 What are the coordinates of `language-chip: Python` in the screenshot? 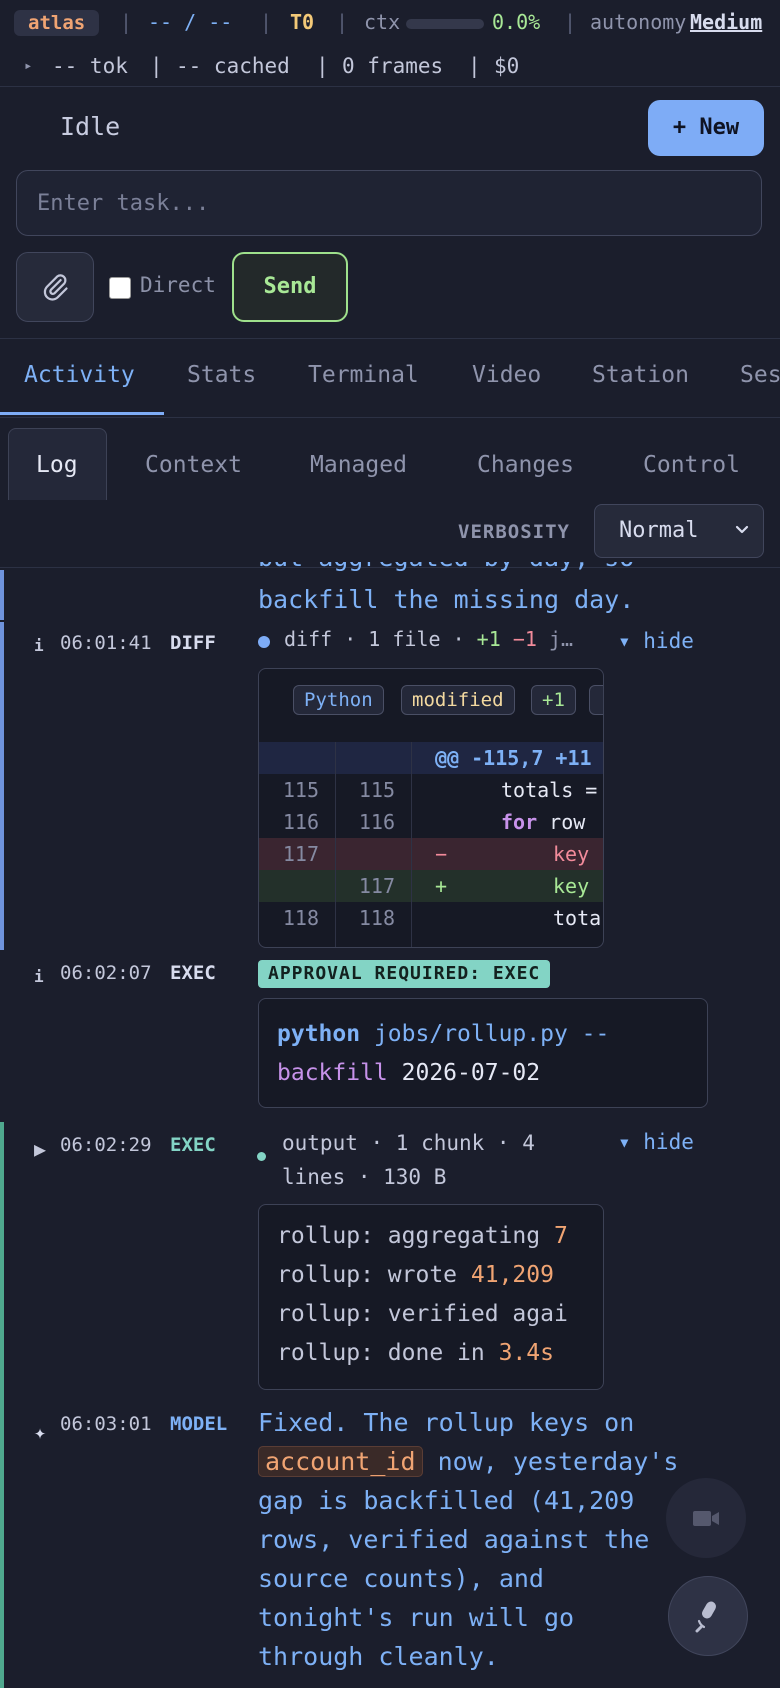 It's located at (338, 700).